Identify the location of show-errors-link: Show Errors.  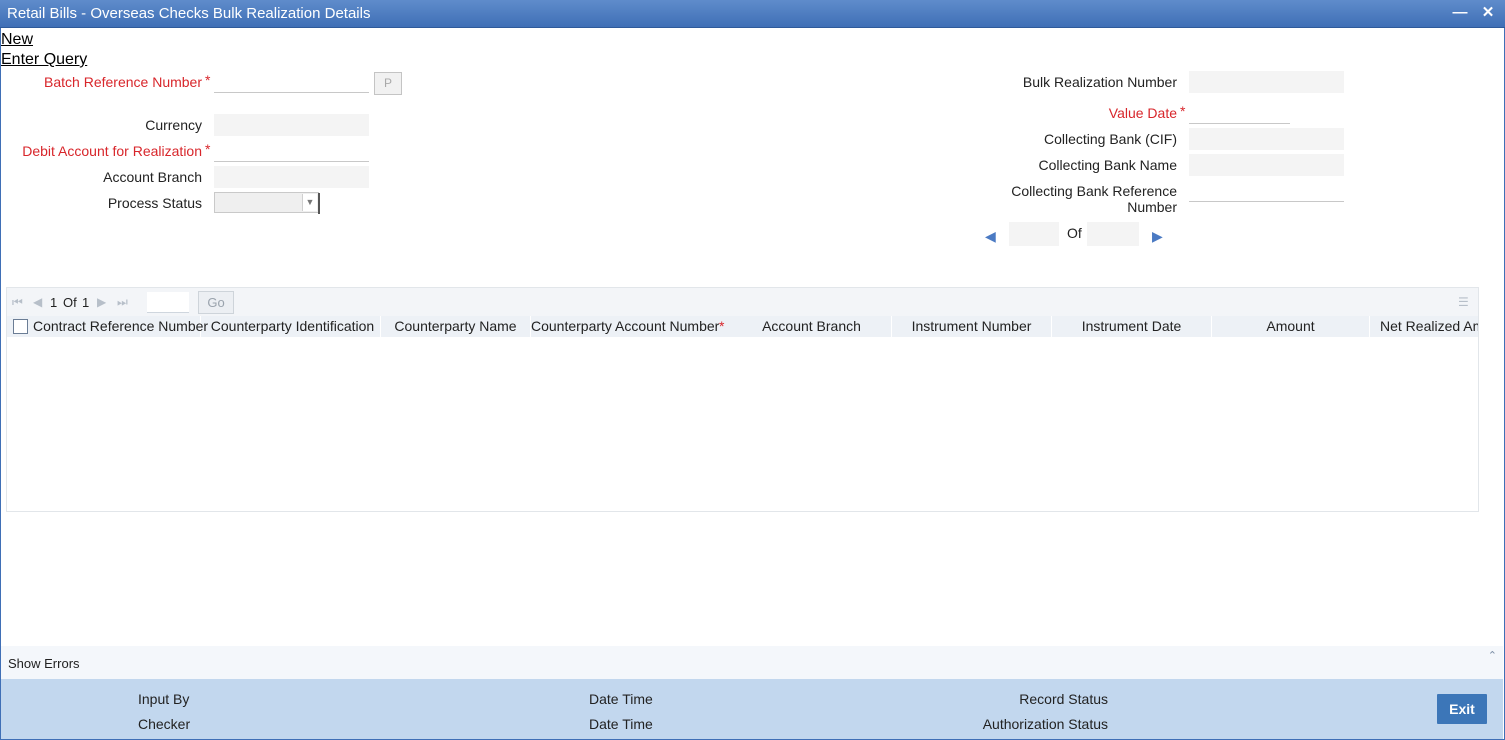
(44, 663).